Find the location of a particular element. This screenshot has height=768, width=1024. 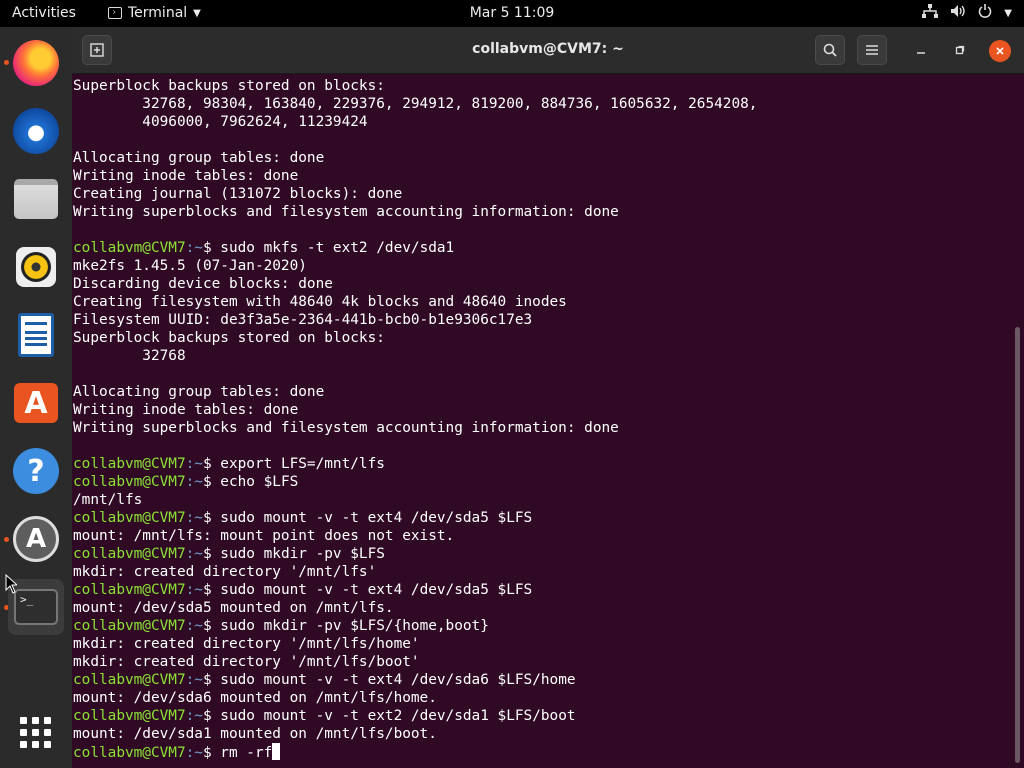

power-icon is located at coordinates (985, 13).